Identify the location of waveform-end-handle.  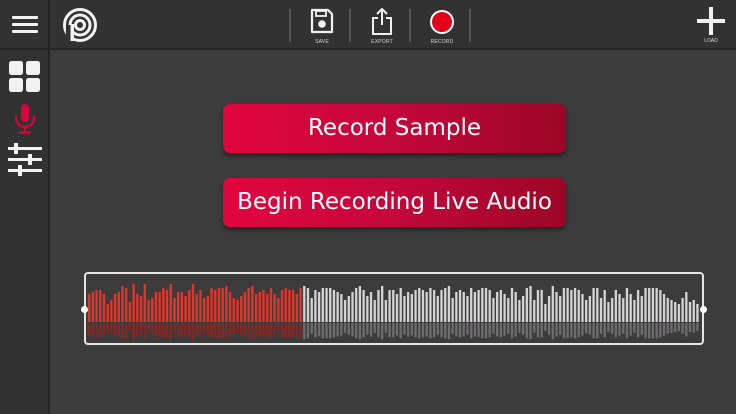
(703, 309).